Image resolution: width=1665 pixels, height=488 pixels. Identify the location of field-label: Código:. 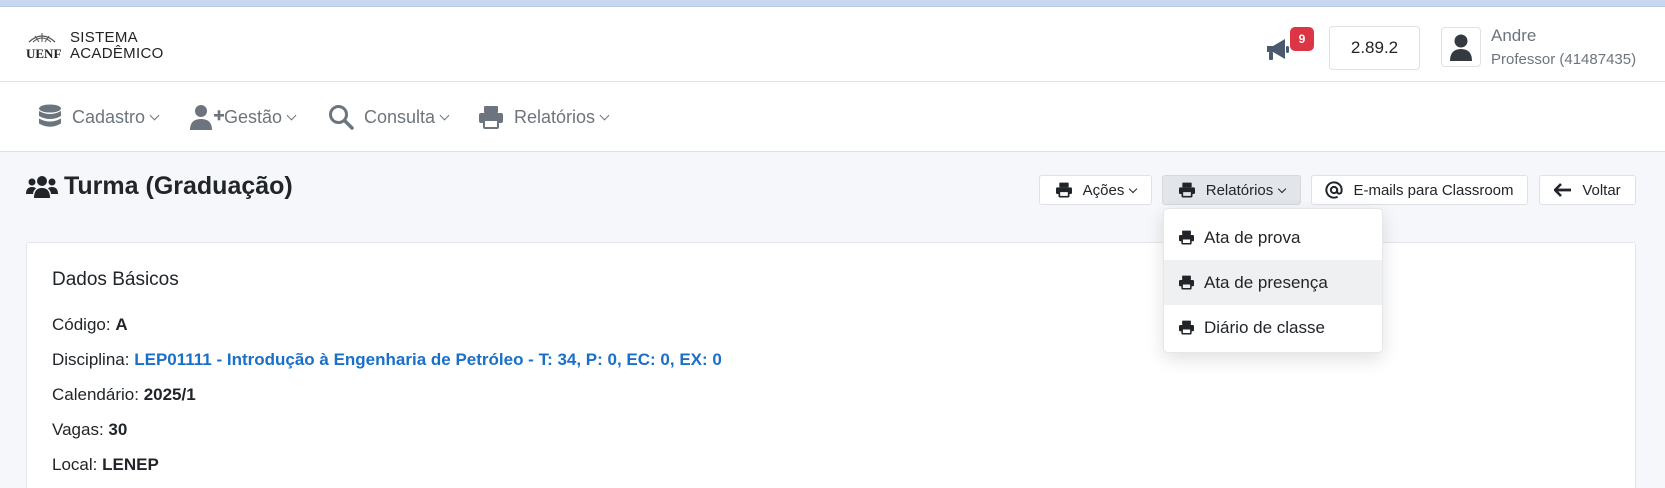
(81, 324).